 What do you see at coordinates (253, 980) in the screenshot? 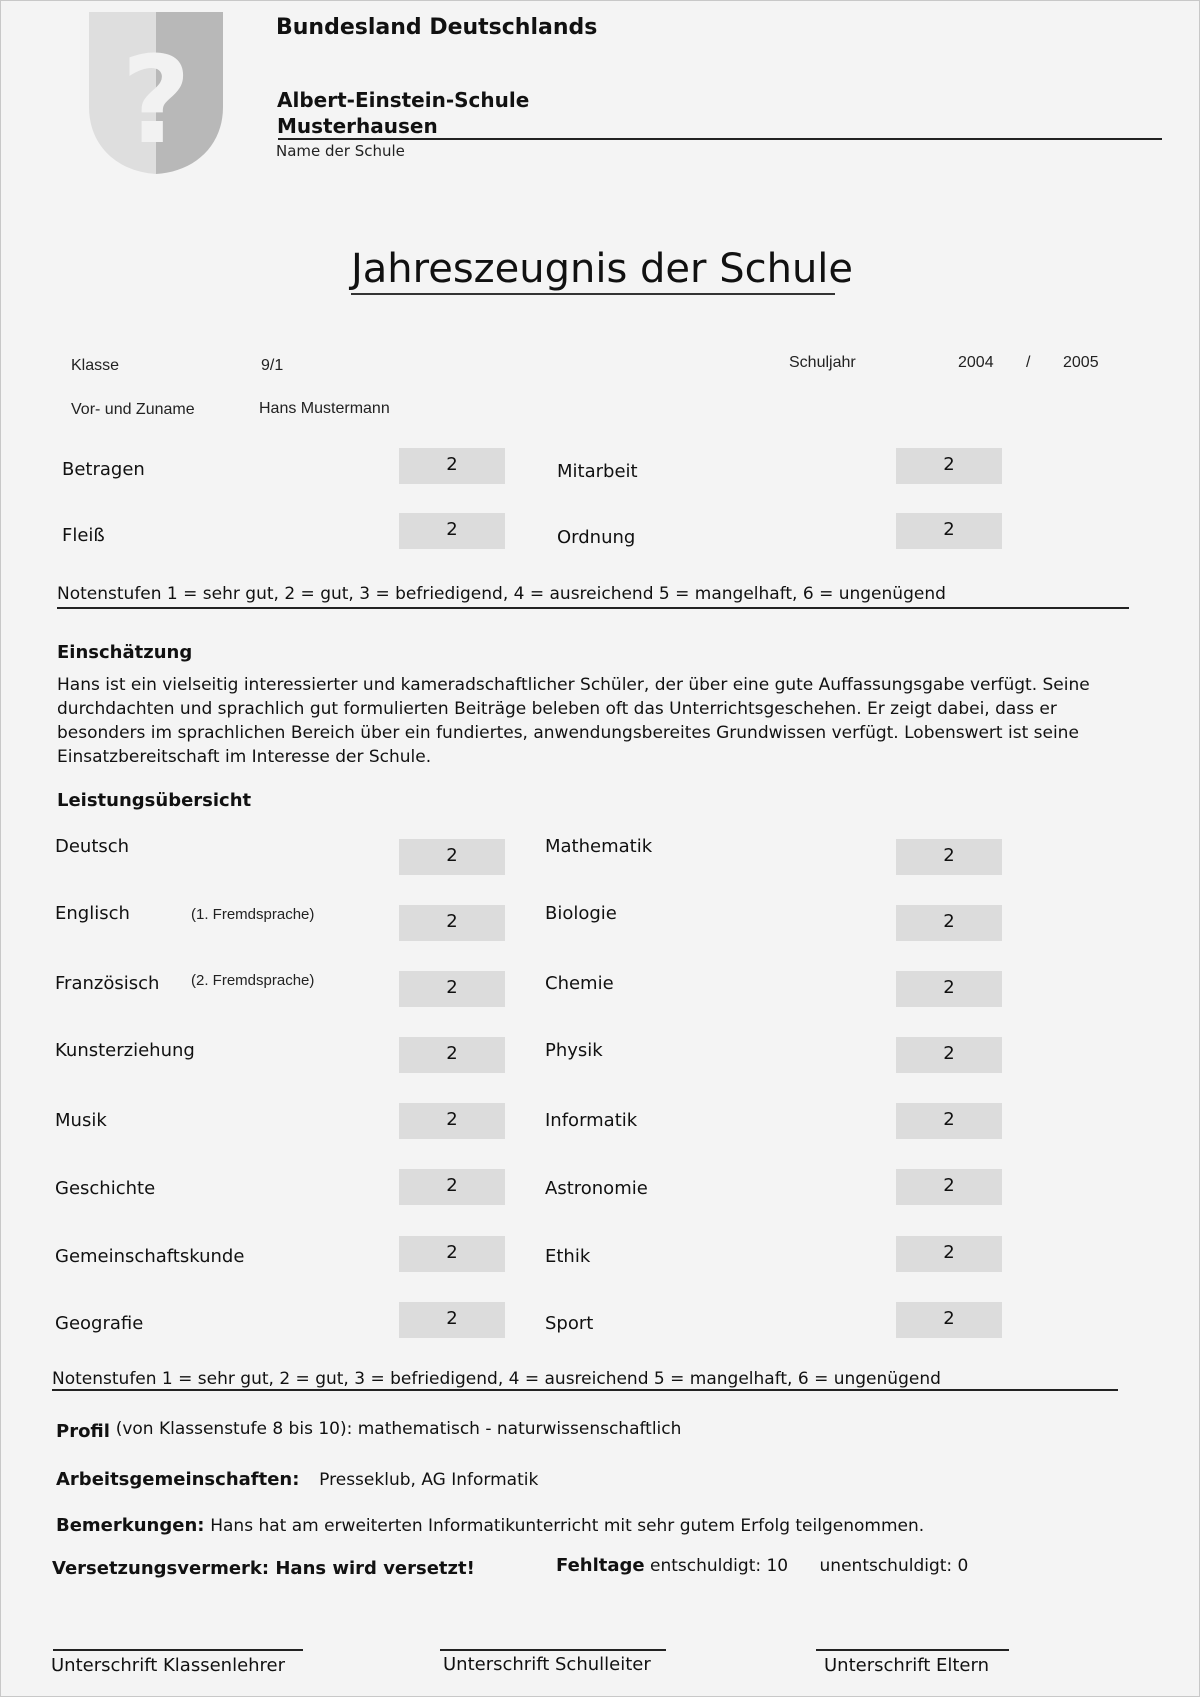
I see `subject-note: (2. Fremdsprache)` at bounding box center [253, 980].